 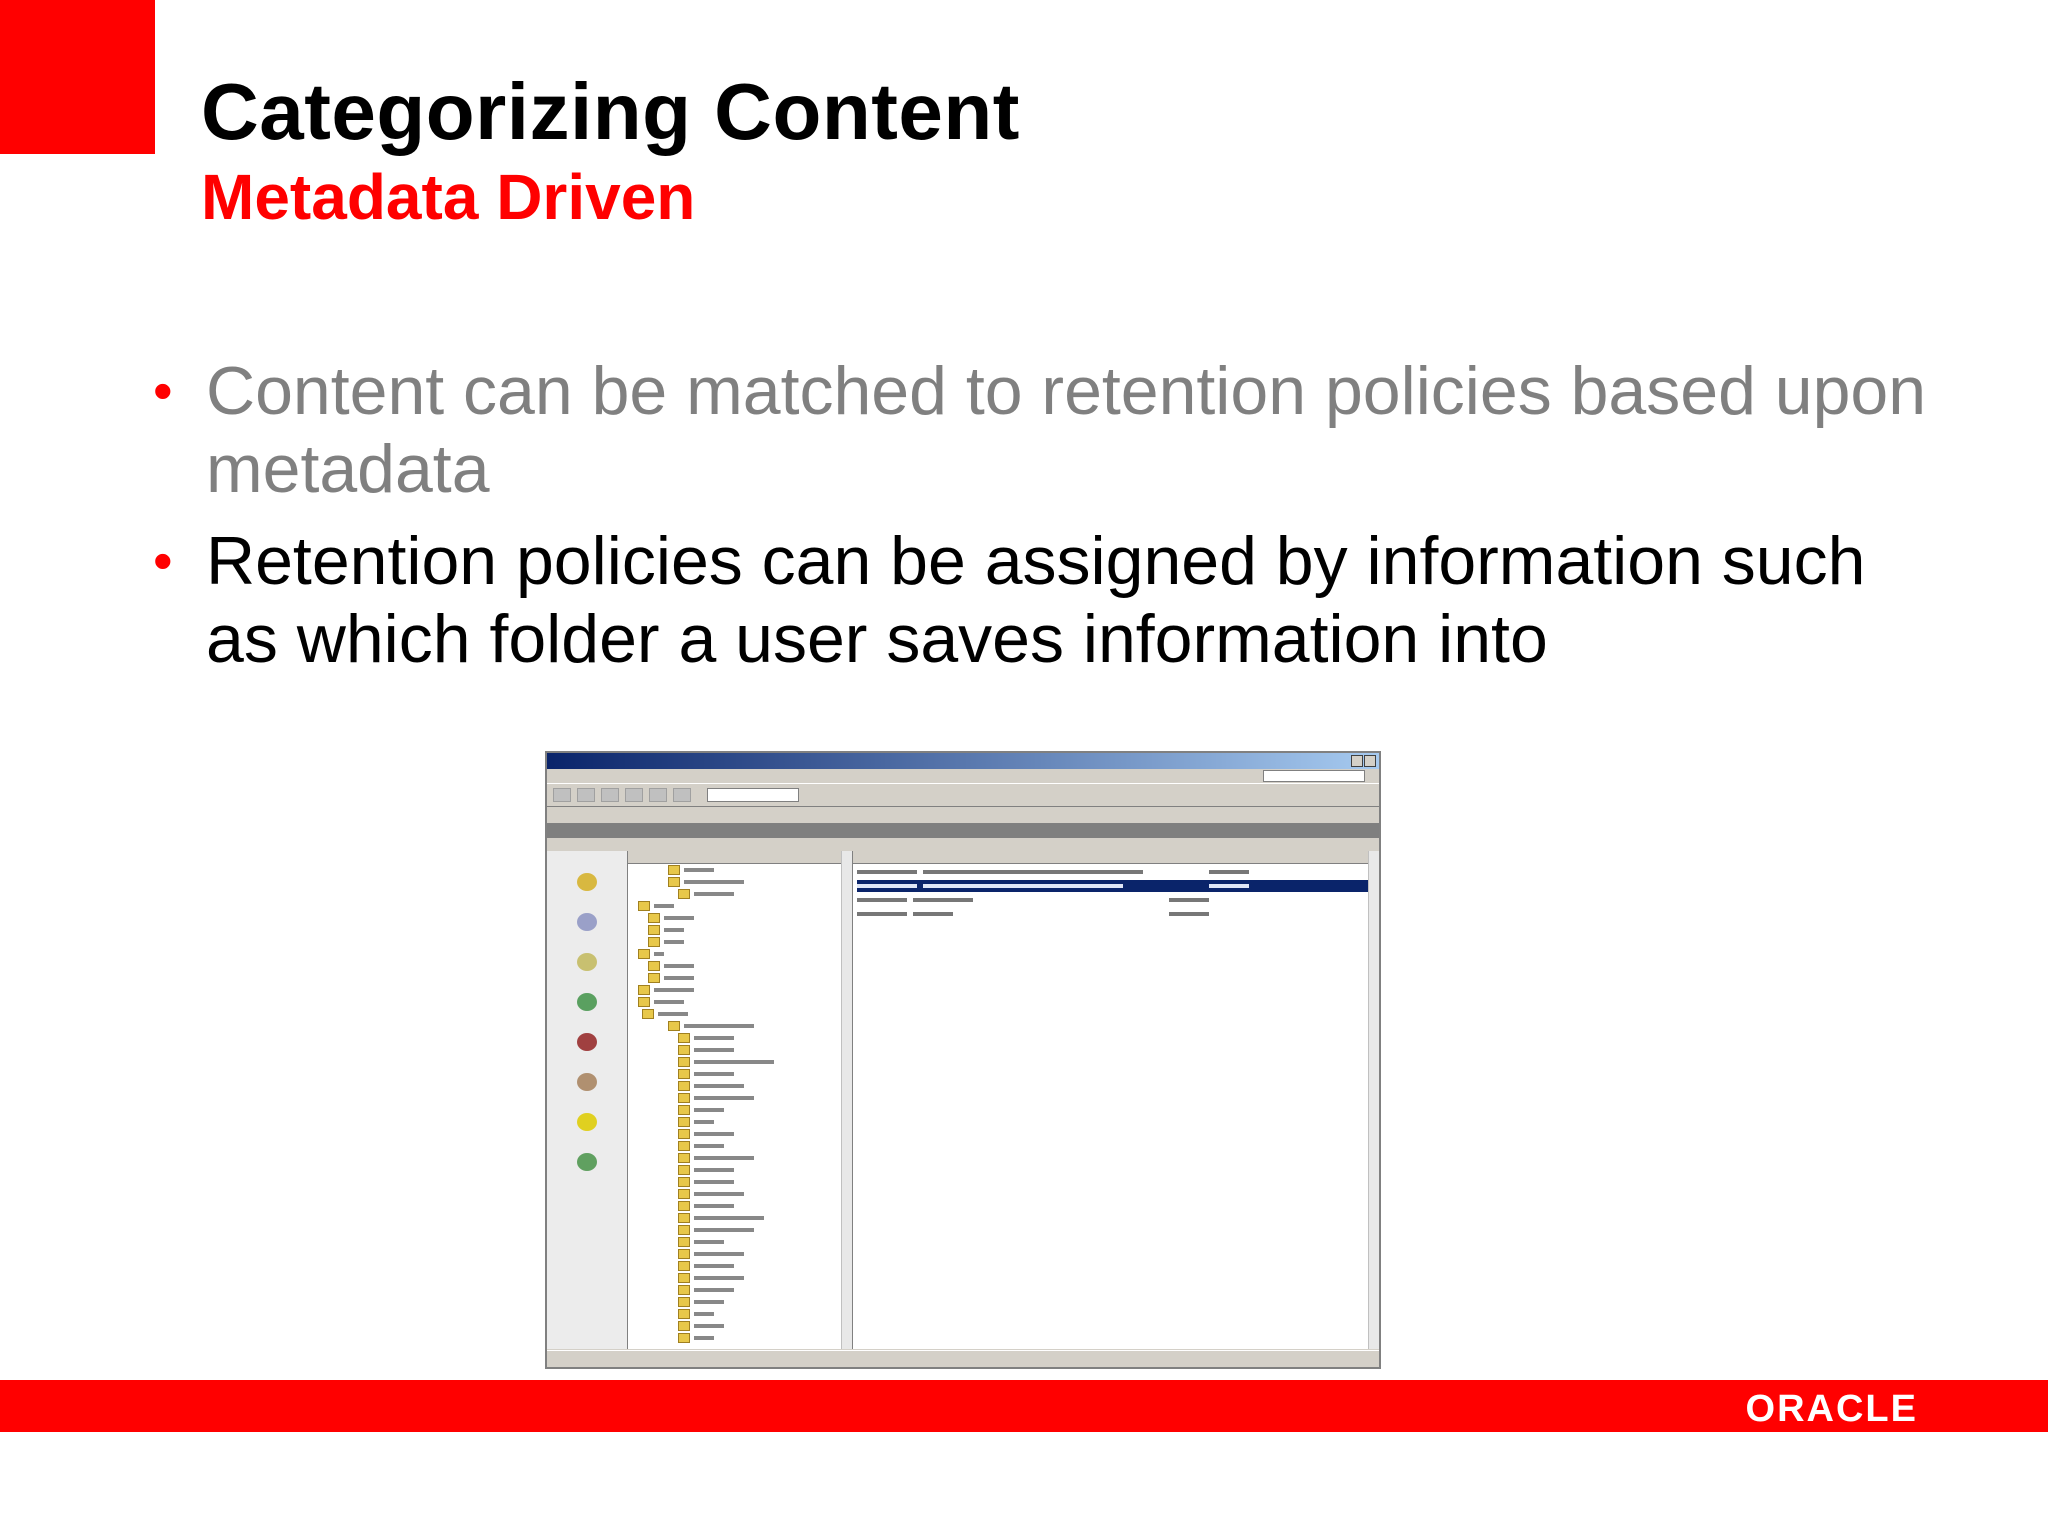 What do you see at coordinates (1116, 1100) in the screenshot?
I see `screenshot-file-list` at bounding box center [1116, 1100].